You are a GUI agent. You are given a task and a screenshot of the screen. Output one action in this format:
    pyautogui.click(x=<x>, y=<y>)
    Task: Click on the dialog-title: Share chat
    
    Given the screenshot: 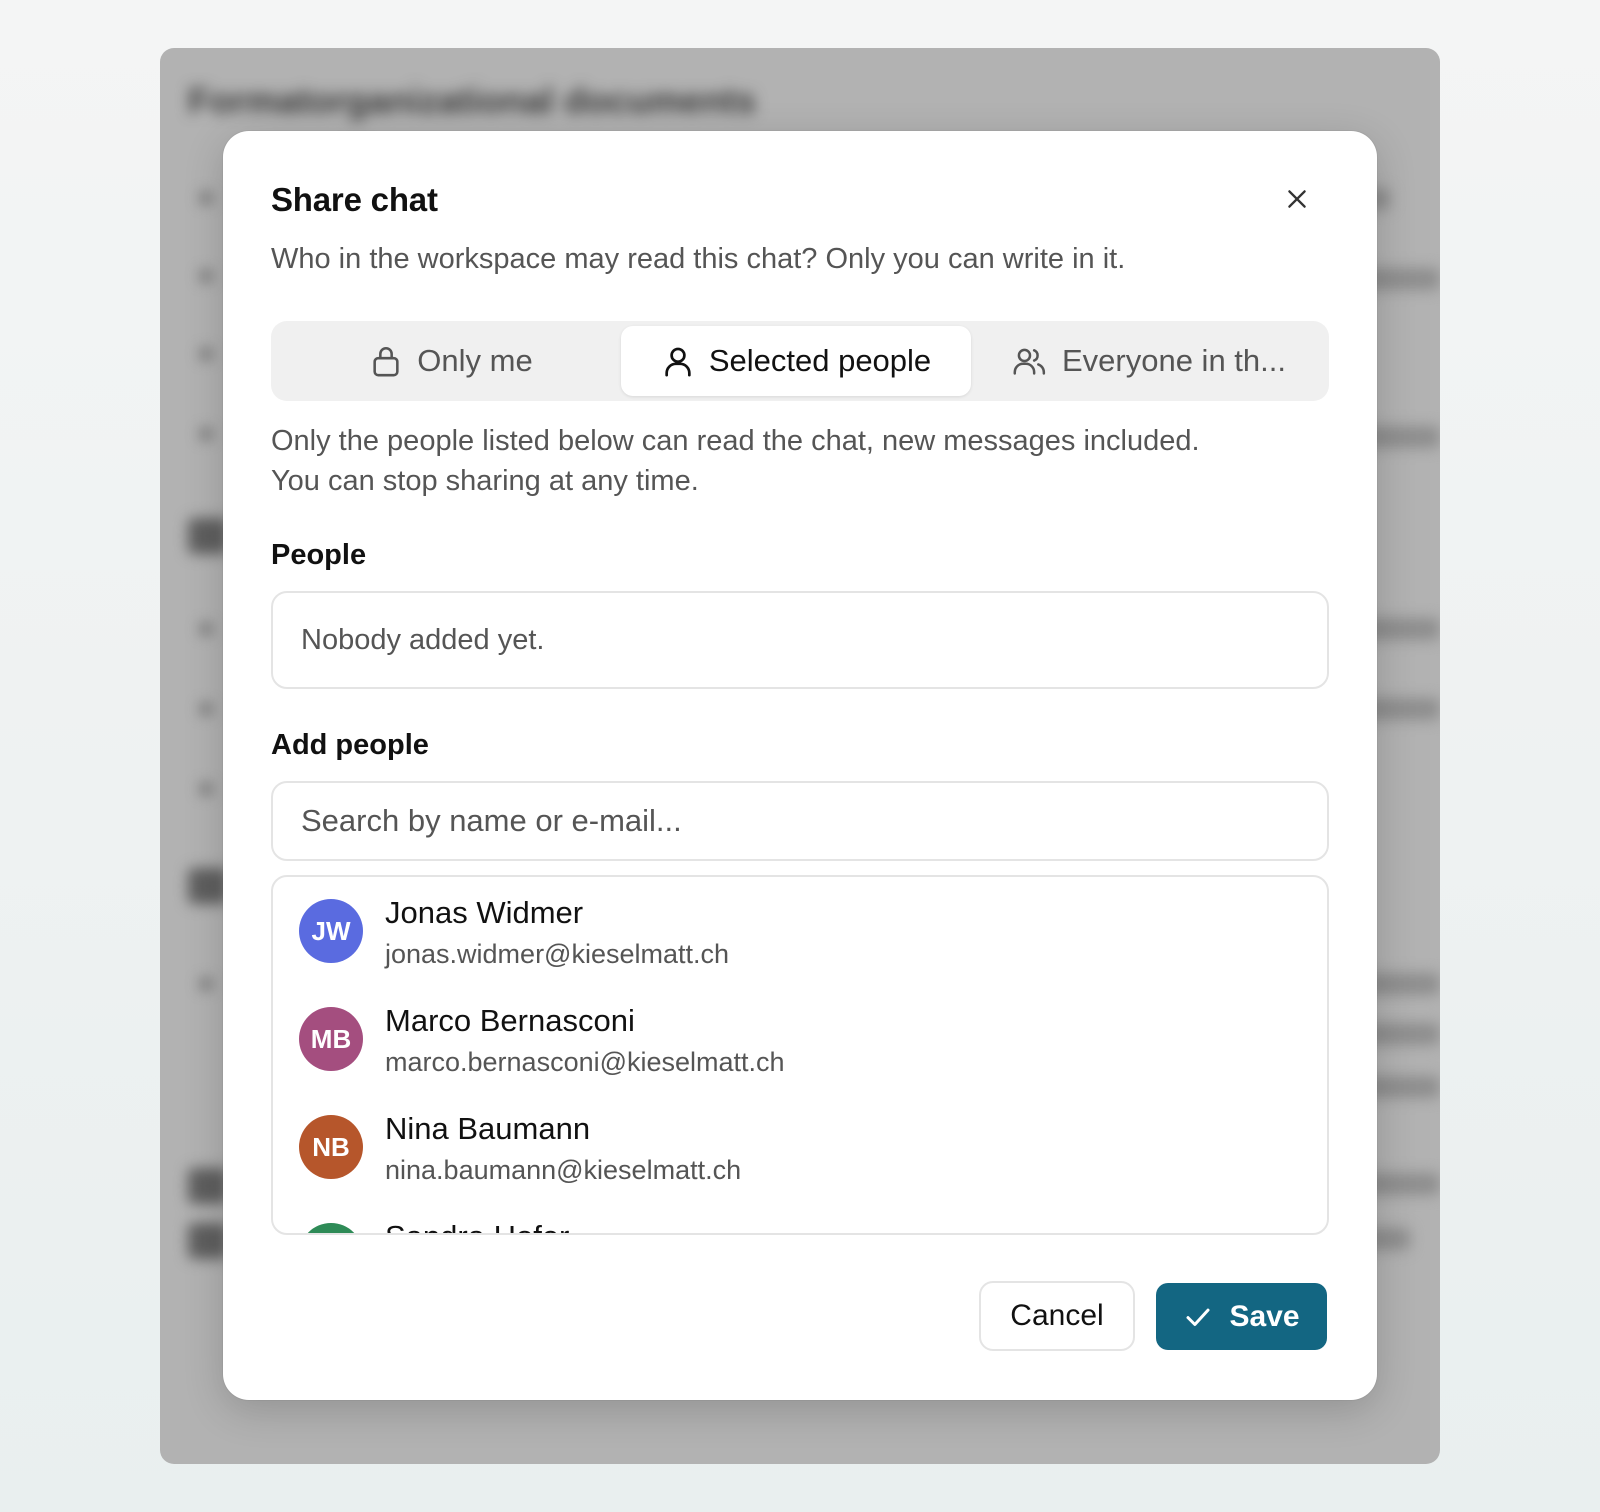 What is the action you would take?
    pyautogui.click(x=354, y=199)
    